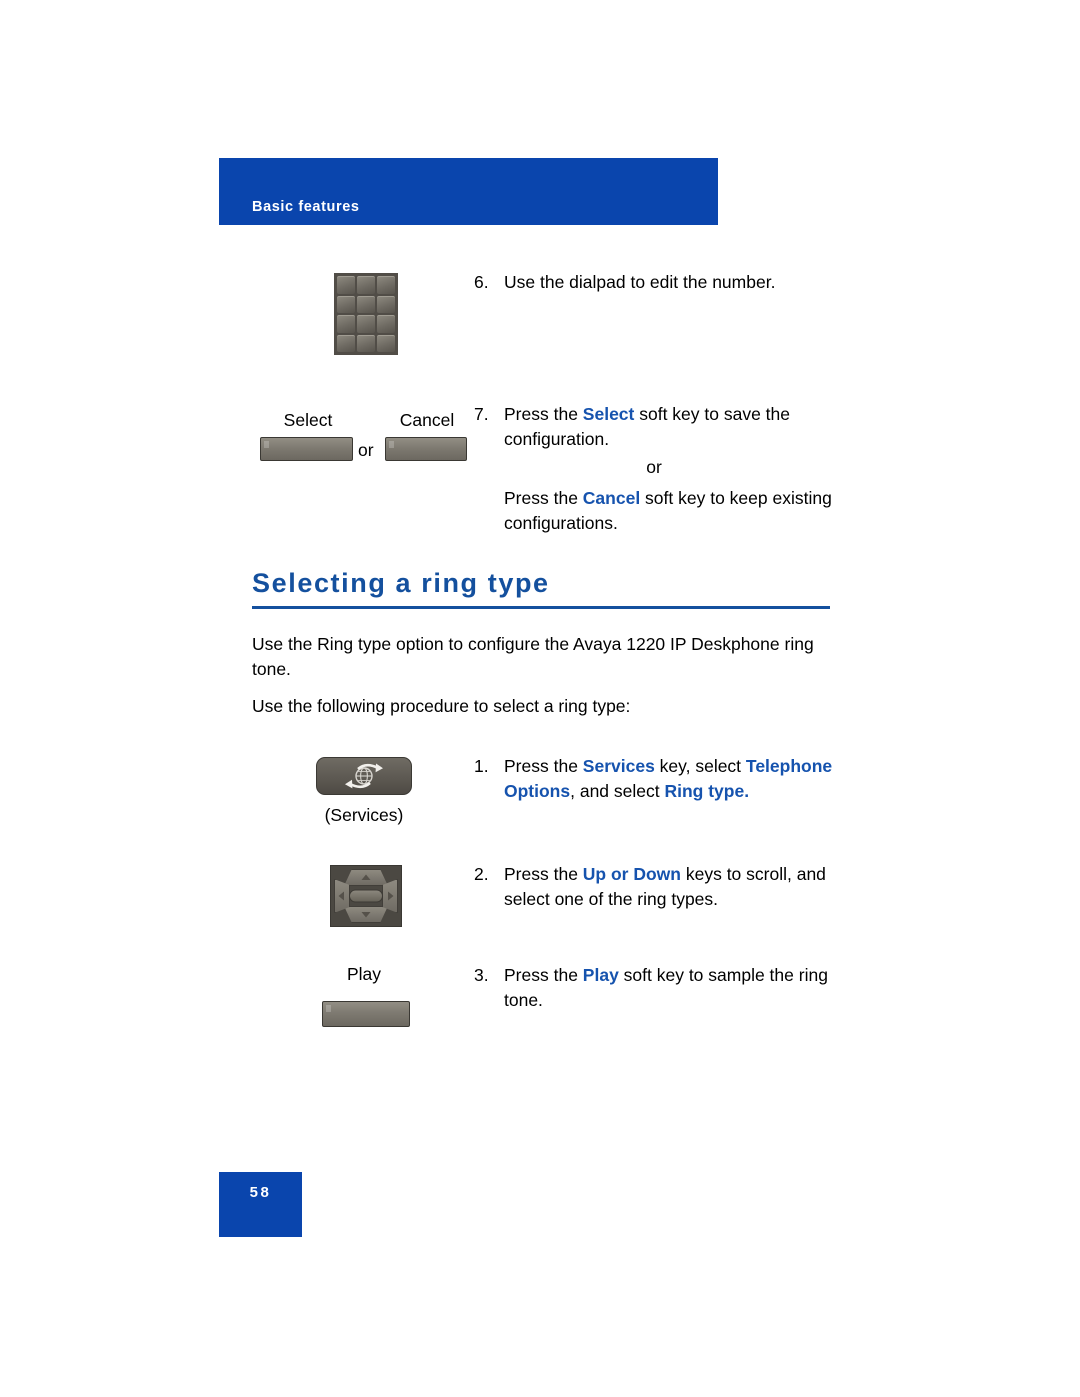 The height and width of the screenshot is (1397, 1080). Describe the element at coordinates (543, 874) in the screenshot. I see `step-2-seg1: Press the` at that location.